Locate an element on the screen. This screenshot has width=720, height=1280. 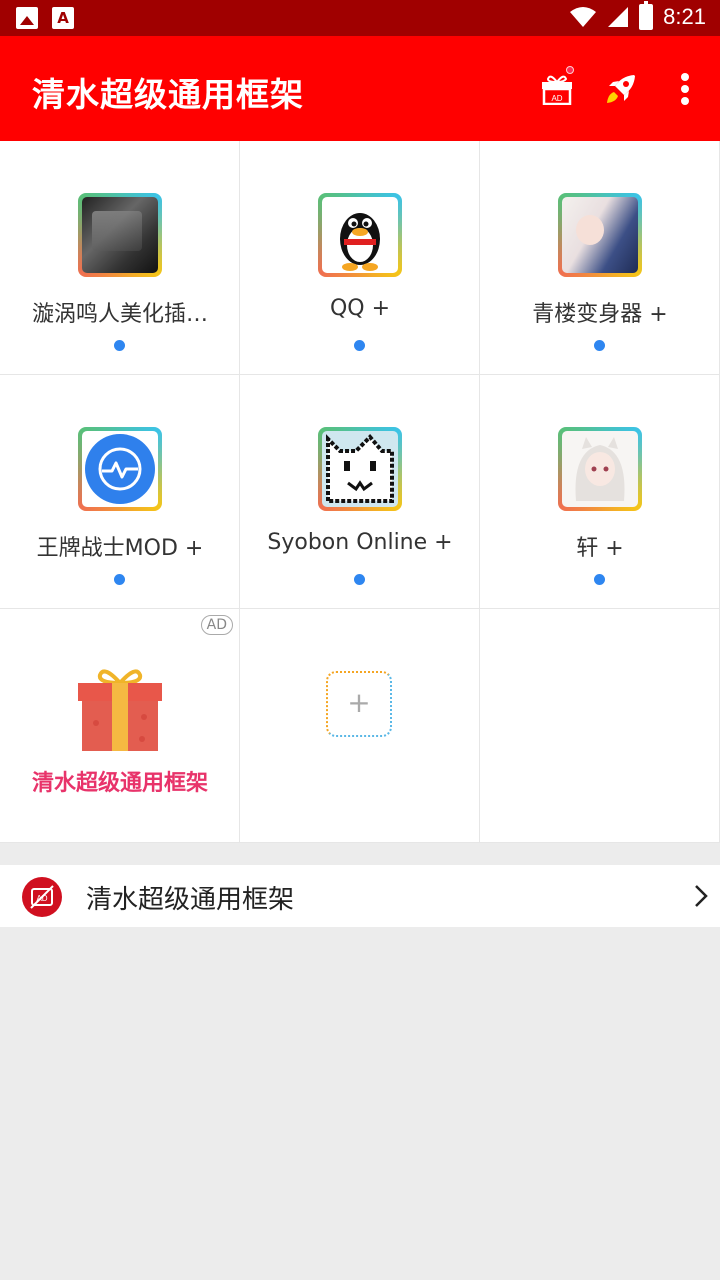
battery-icon is located at coordinates (646, 15).